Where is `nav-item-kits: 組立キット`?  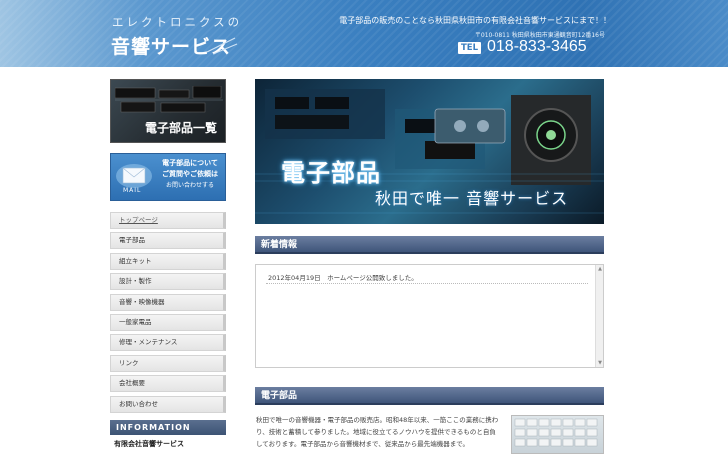 nav-item-kits: 組立キット is located at coordinates (168, 261).